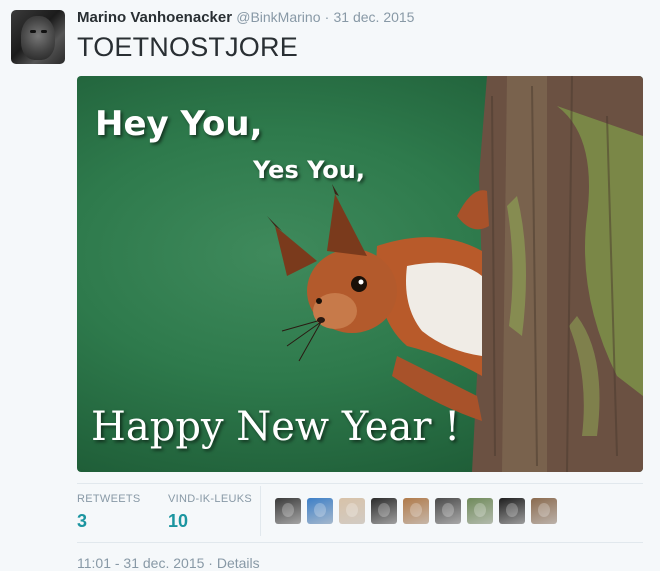 Image resolution: width=660 pixels, height=571 pixels. What do you see at coordinates (210, 512) in the screenshot?
I see `likes-stat: VIND-IK-LEUKS 10` at bounding box center [210, 512].